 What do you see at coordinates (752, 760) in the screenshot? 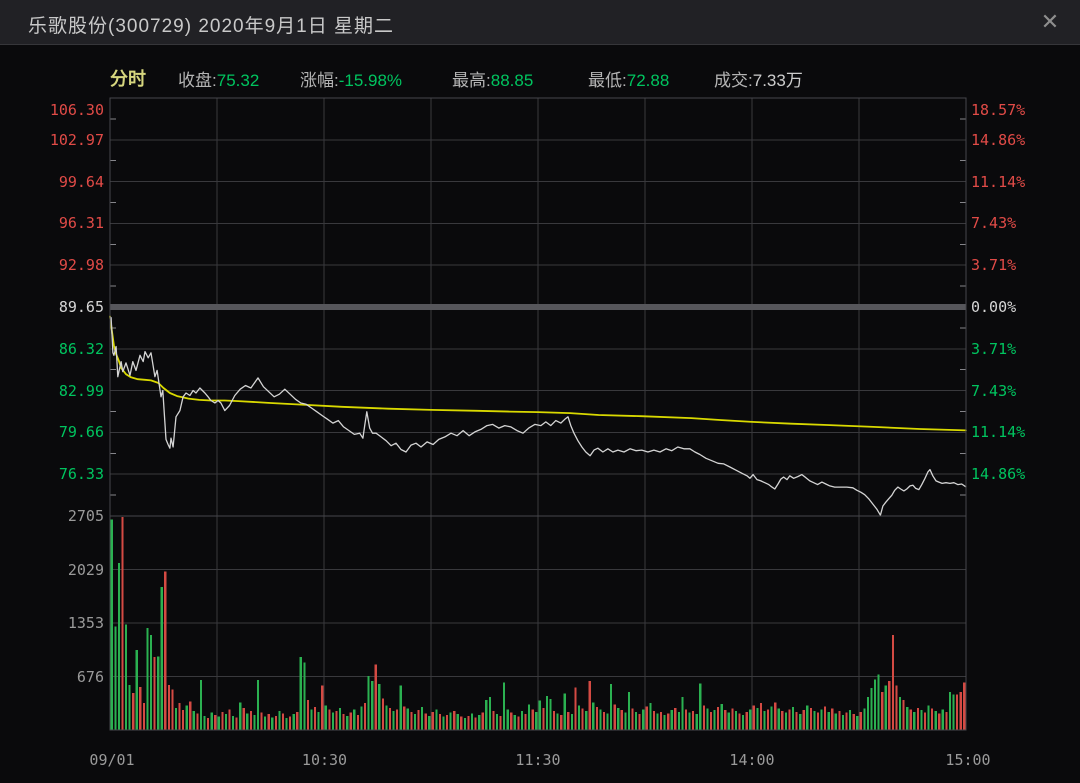
I see `x-axis-time-label: 14:00` at bounding box center [752, 760].